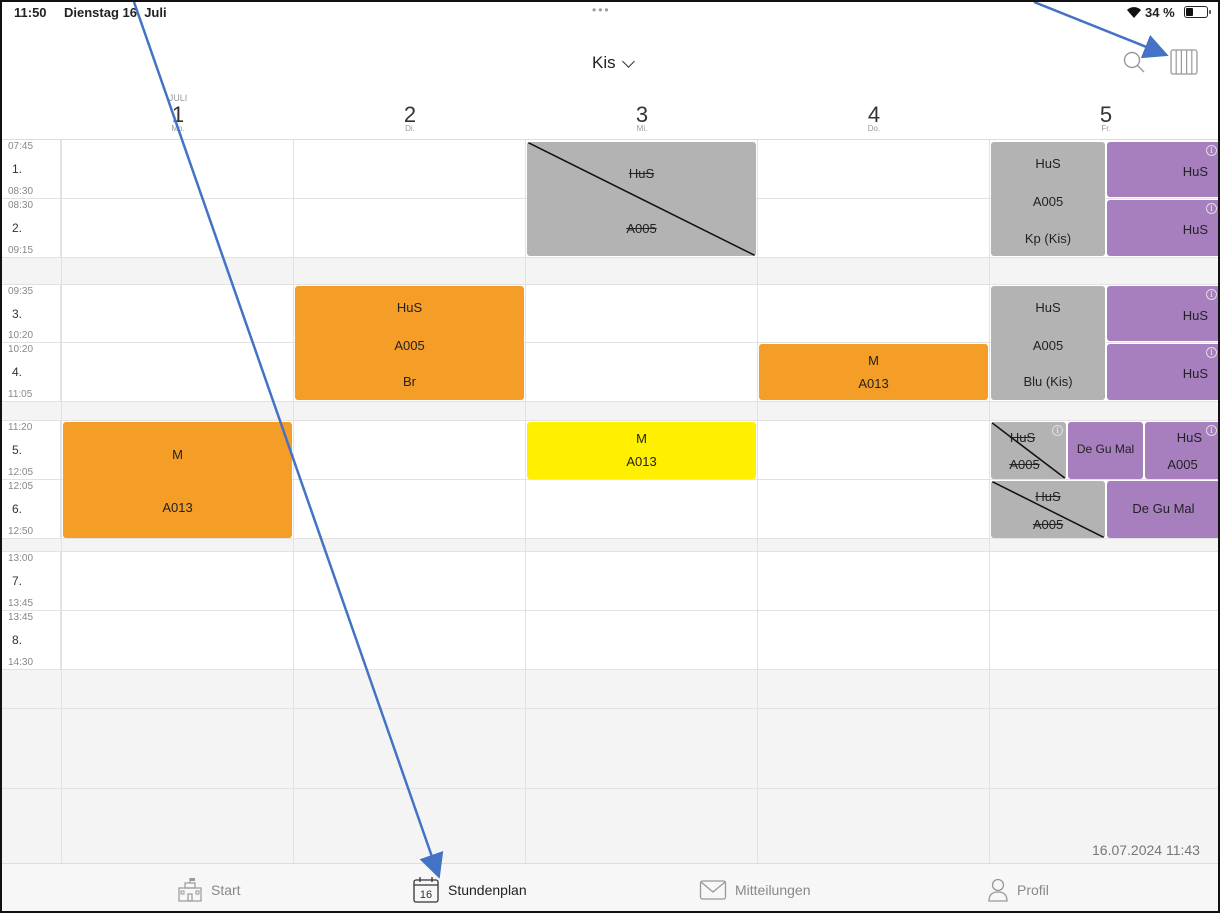 The width and height of the screenshot is (1220, 913). What do you see at coordinates (1104, 115) in the screenshot?
I see `day-header-fri: 5 Fr.` at bounding box center [1104, 115].